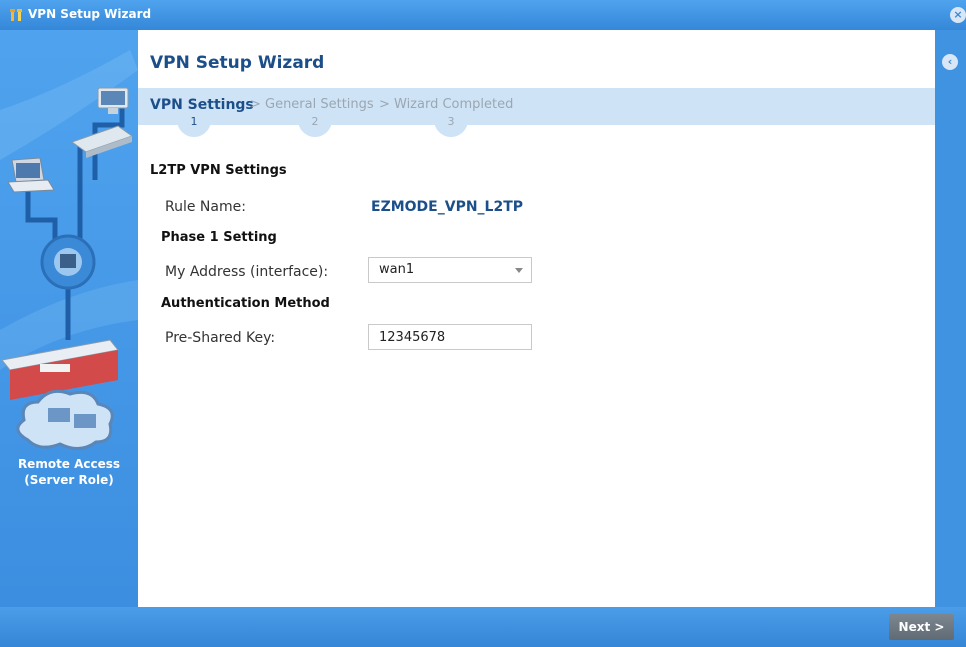 This screenshot has width=966, height=647. Describe the element at coordinates (194, 125) in the screenshot. I see `step-number-1: 1` at that location.